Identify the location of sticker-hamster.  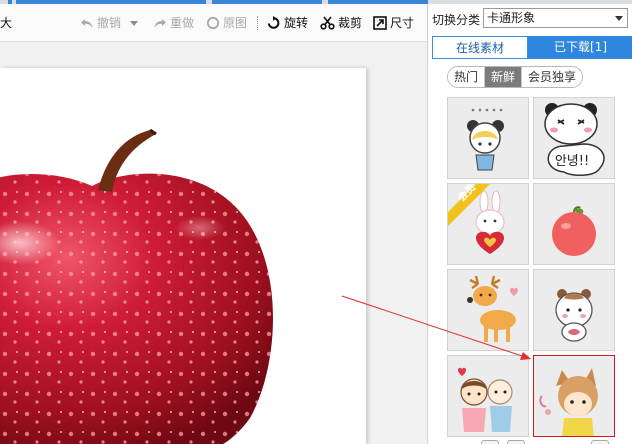
(574, 310).